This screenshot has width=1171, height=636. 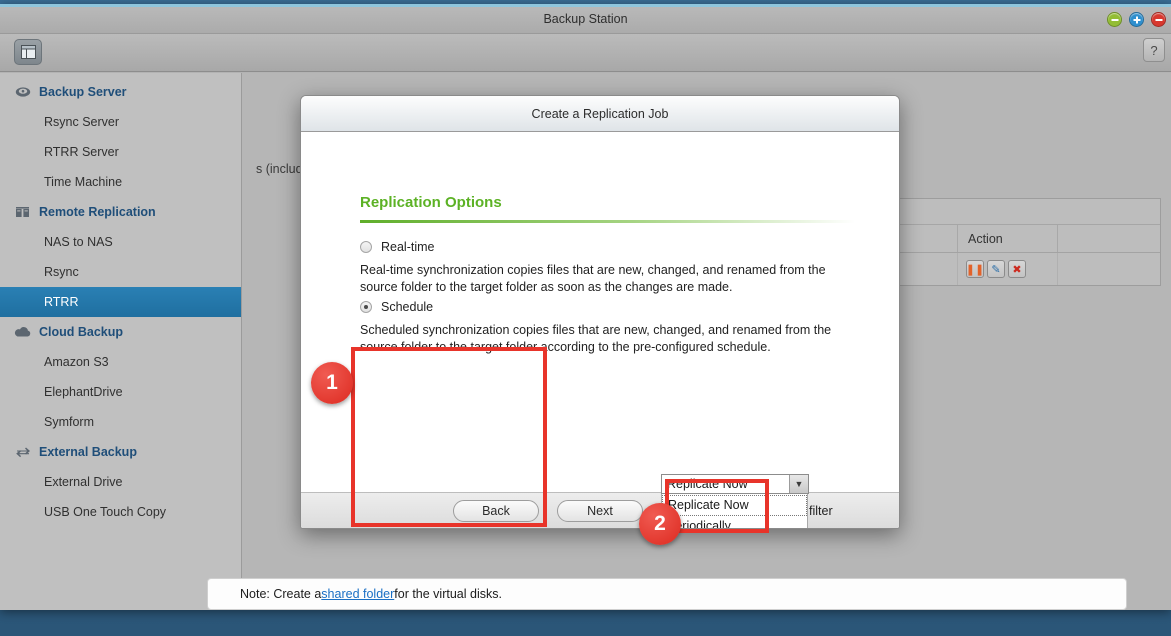 I want to click on maximize-button, so click(x=1136, y=19).